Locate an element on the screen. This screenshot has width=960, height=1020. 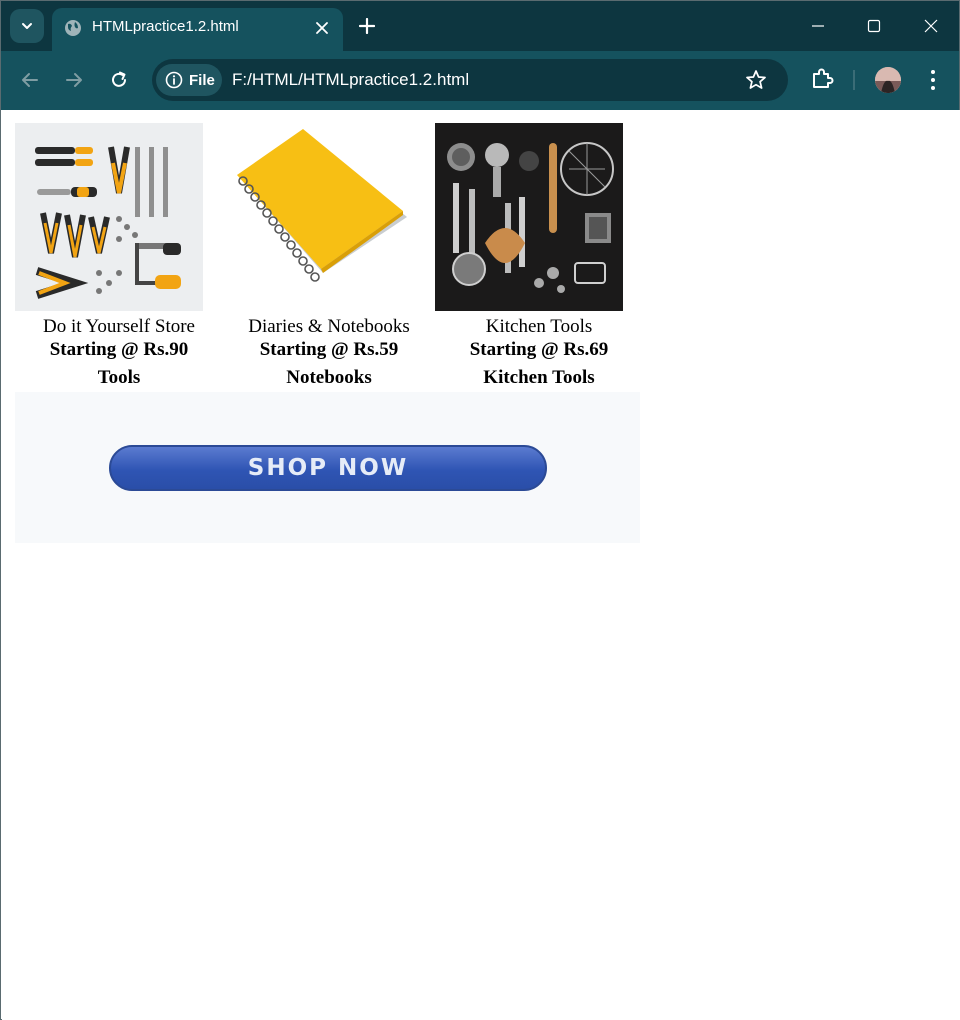
minimize-button is located at coordinates (818, 26).